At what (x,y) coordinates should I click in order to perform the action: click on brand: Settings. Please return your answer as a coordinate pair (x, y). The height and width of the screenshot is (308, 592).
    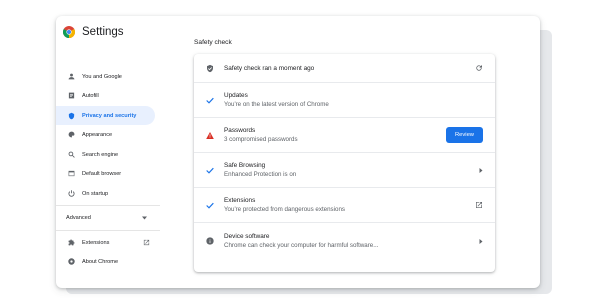
    Looking at the image, I should click on (93, 32).